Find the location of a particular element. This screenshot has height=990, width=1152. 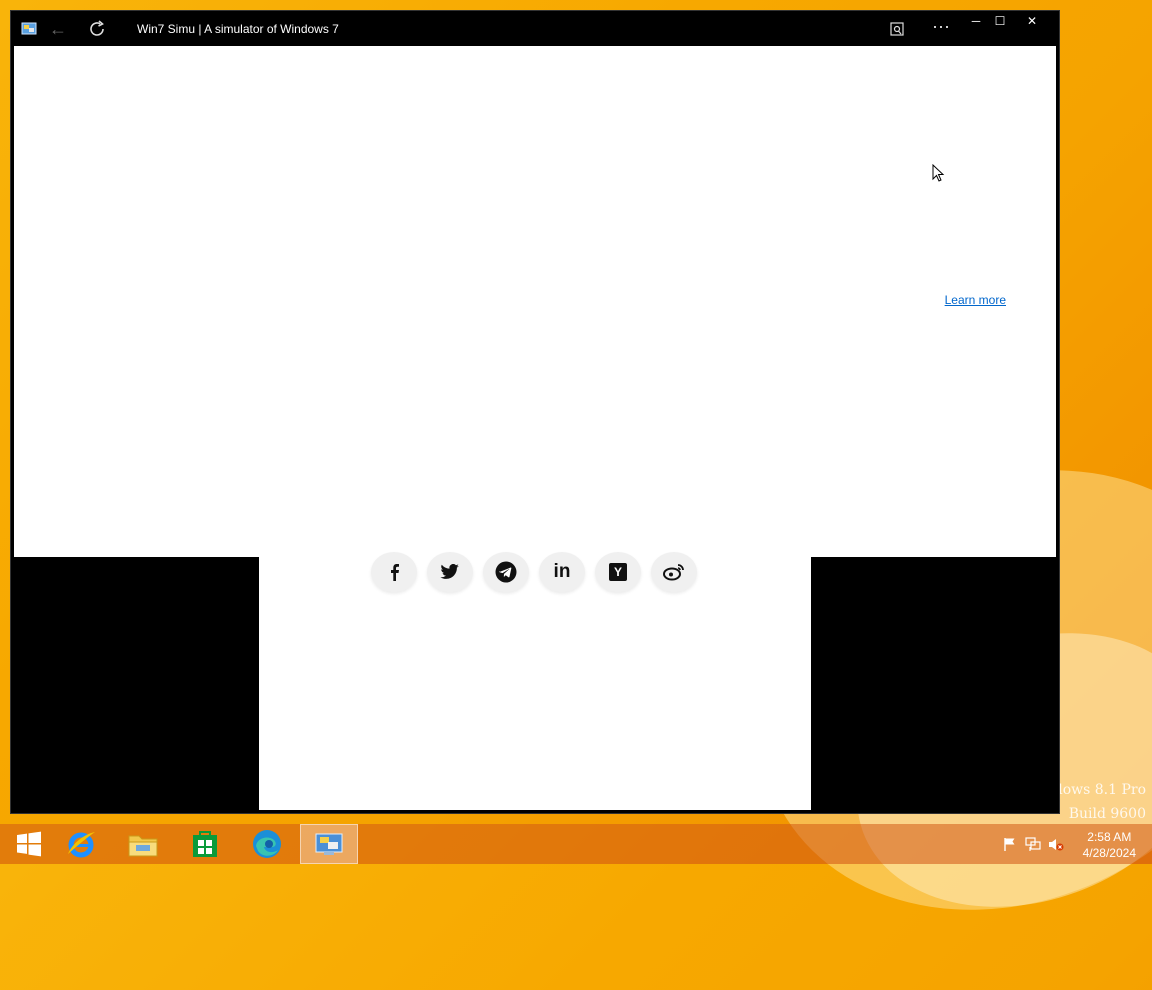

app-icon is located at coordinates (29, 28).